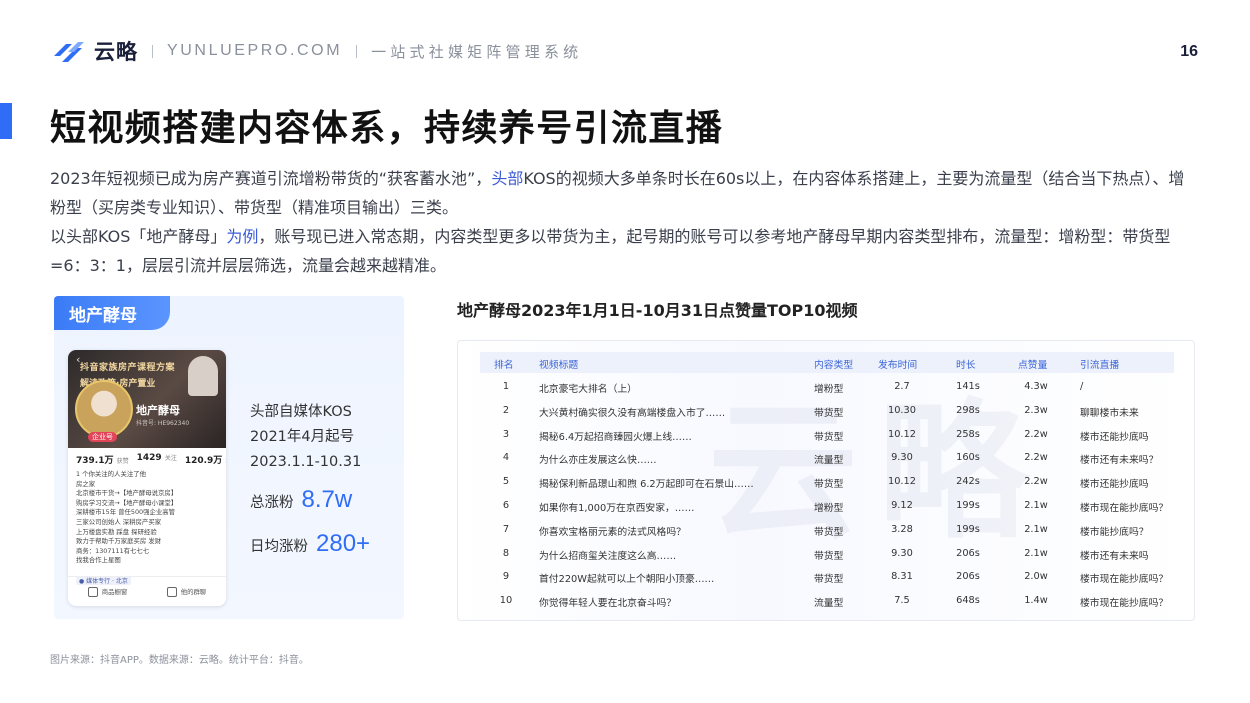 The height and width of the screenshot is (703, 1250). I want to click on profile-stats: 739.1万 获赞 1429 关注 120.9万 粉丝, so click(147, 458).